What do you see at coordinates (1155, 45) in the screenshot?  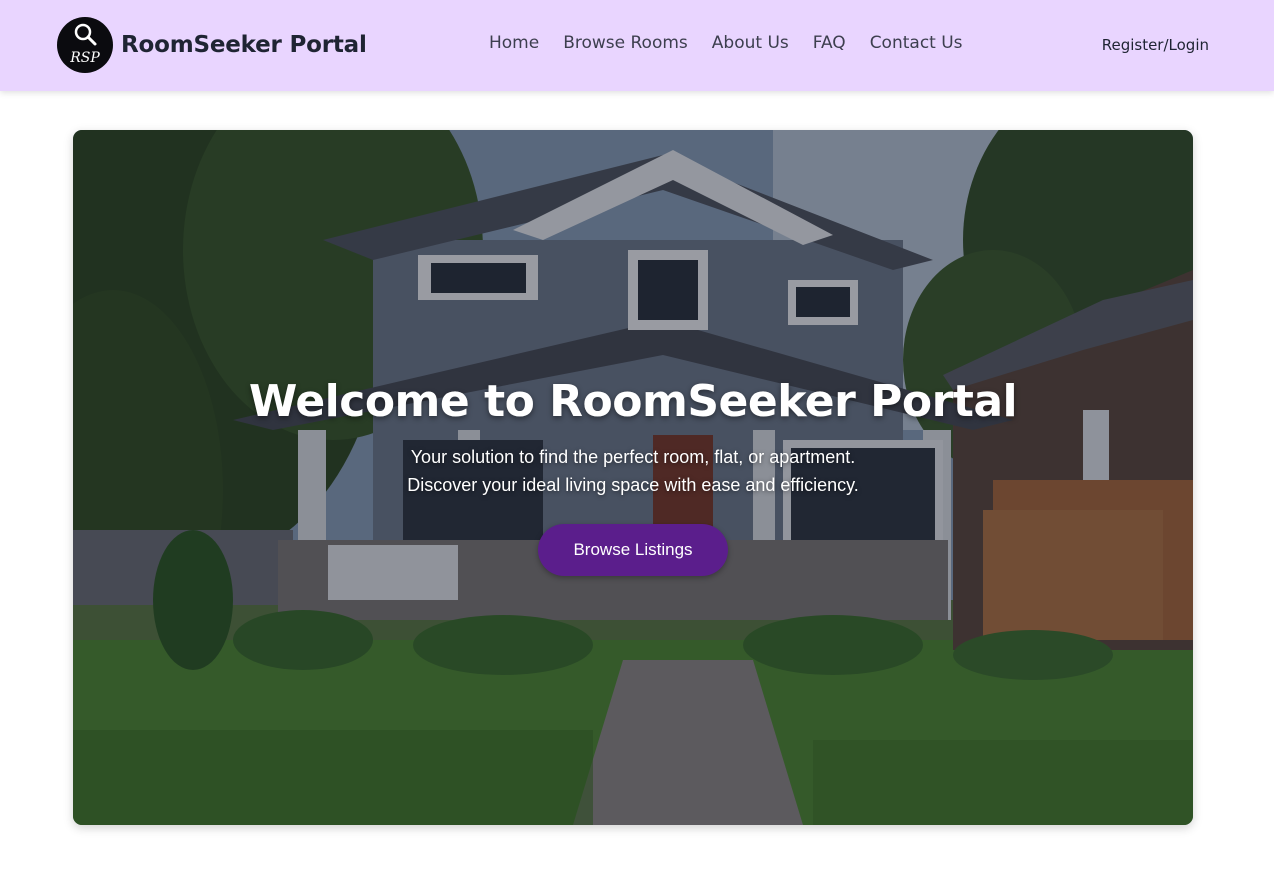 I see `register-login-link: Register/Login` at bounding box center [1155, 45].